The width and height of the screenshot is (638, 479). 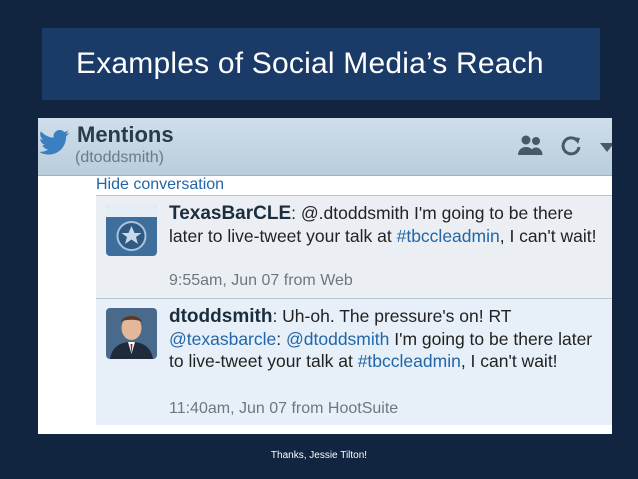 I want to click on texasbarcle-logo-icon, so click(x=131, y=230).